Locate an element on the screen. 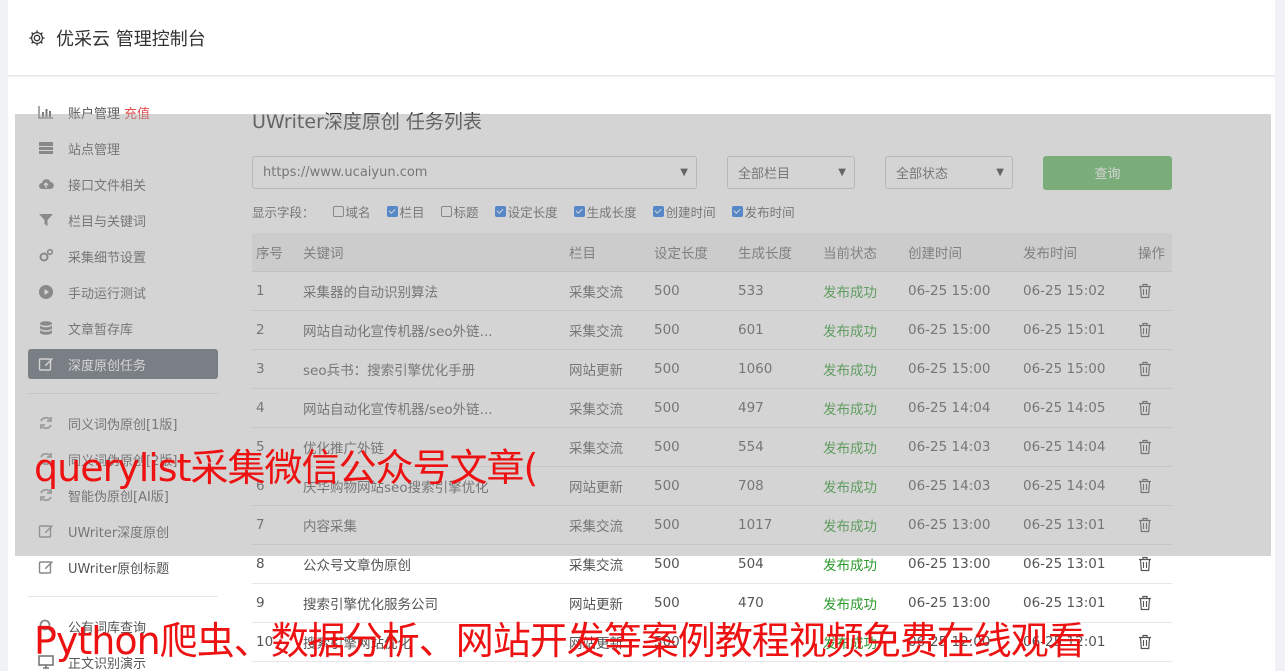  edit-icon is located at coordinates (45, 567).